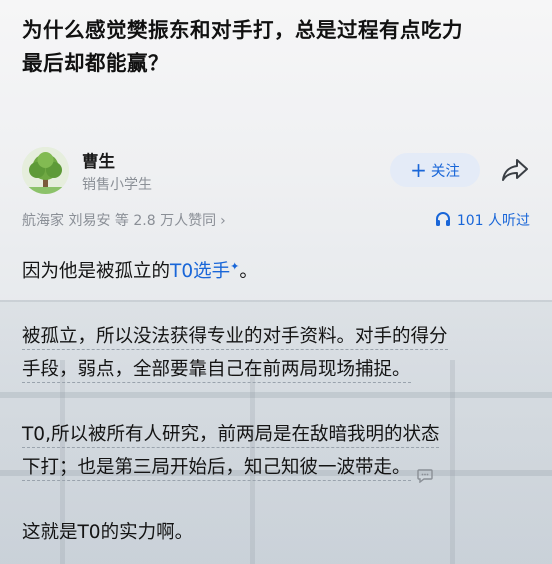  Describe the element at coordinates (216, 371) in the screenshot. I see `highlighted-text: 手段，弱点，全部要靠自己在前两局现场捕捉。` at that location.